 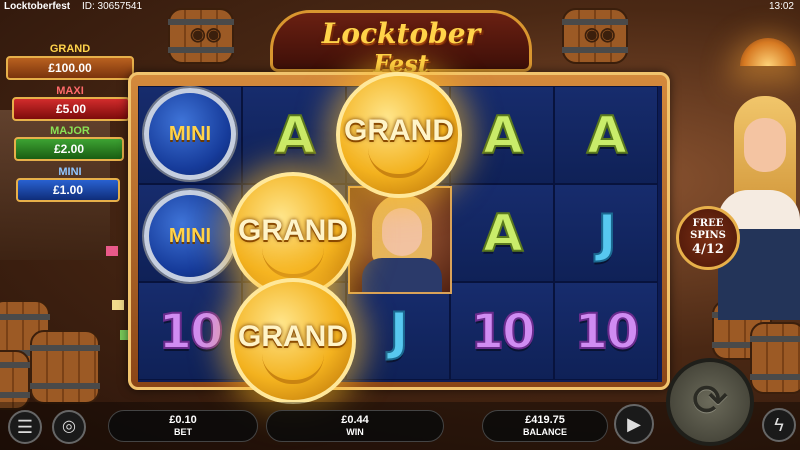 I want to click on character-symbol, so click(x=400, y=240).